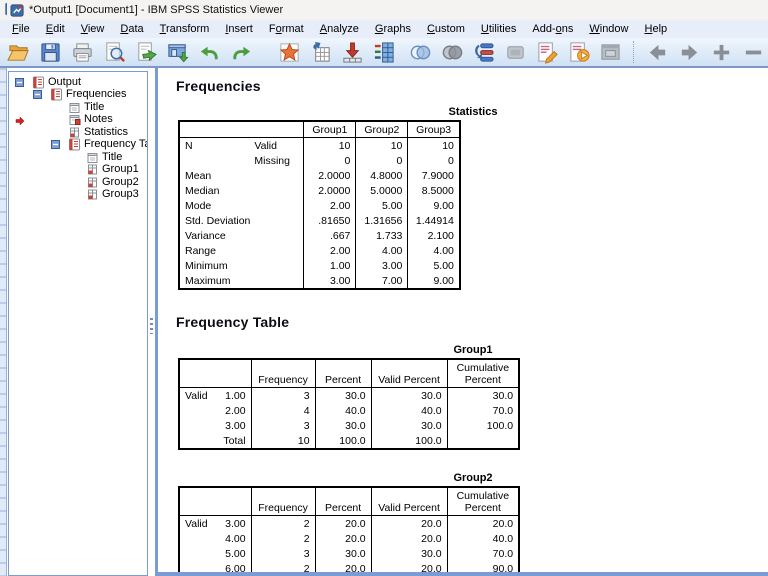 This screenshot has height=576, width=768. I want to click on notes-node-icon, so click(74, 119).